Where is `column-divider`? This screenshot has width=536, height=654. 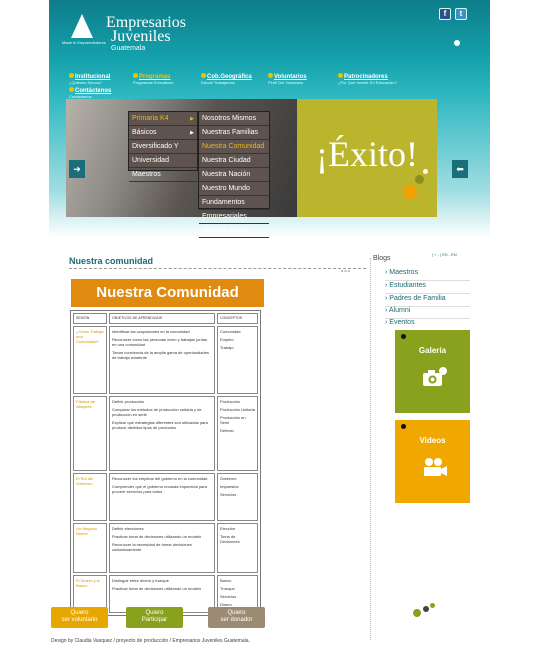 column-divider is located at coordinates (370, 449).